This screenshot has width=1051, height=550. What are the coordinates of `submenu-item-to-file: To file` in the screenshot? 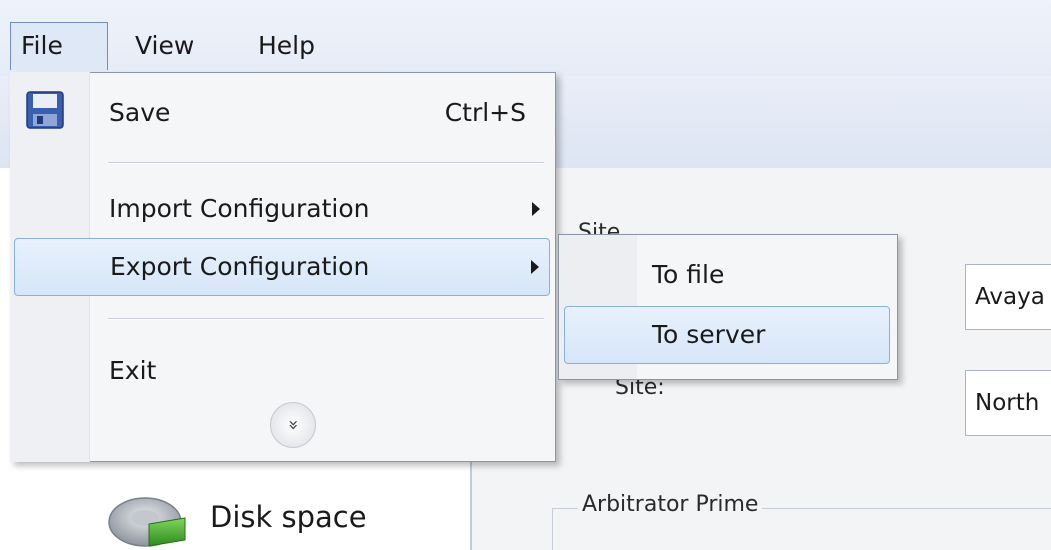 It's located at (727, 275).